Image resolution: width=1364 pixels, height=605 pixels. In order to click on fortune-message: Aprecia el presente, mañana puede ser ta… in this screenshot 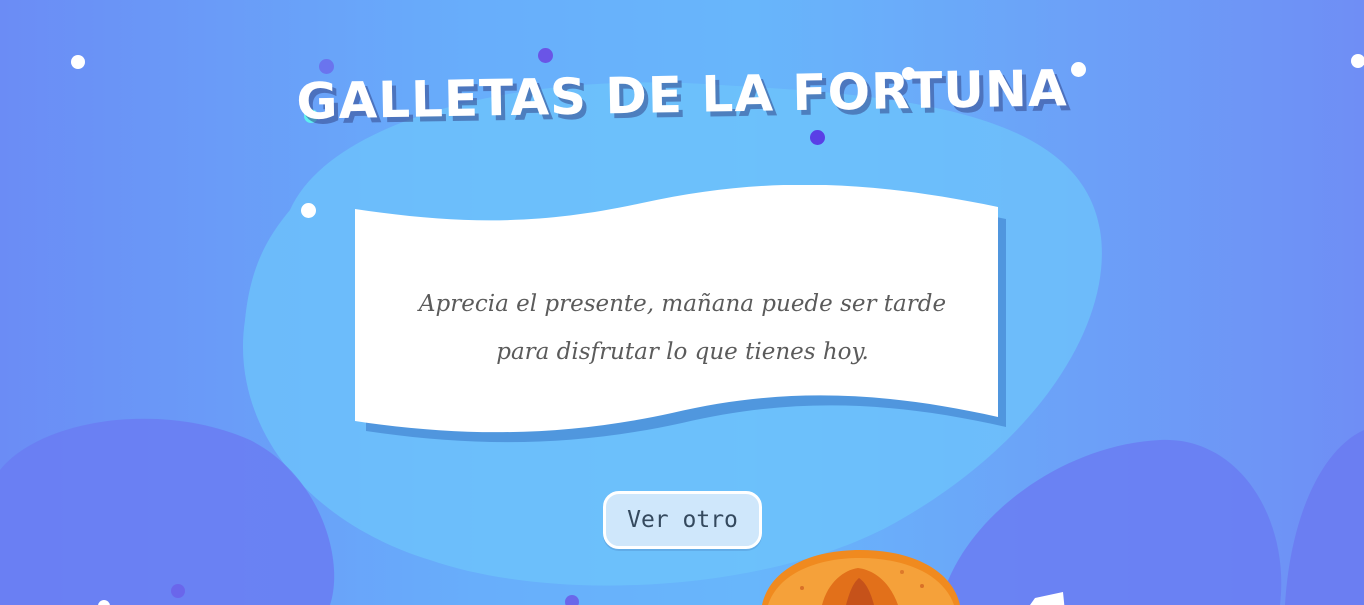, I will do `click(682, 328)`.